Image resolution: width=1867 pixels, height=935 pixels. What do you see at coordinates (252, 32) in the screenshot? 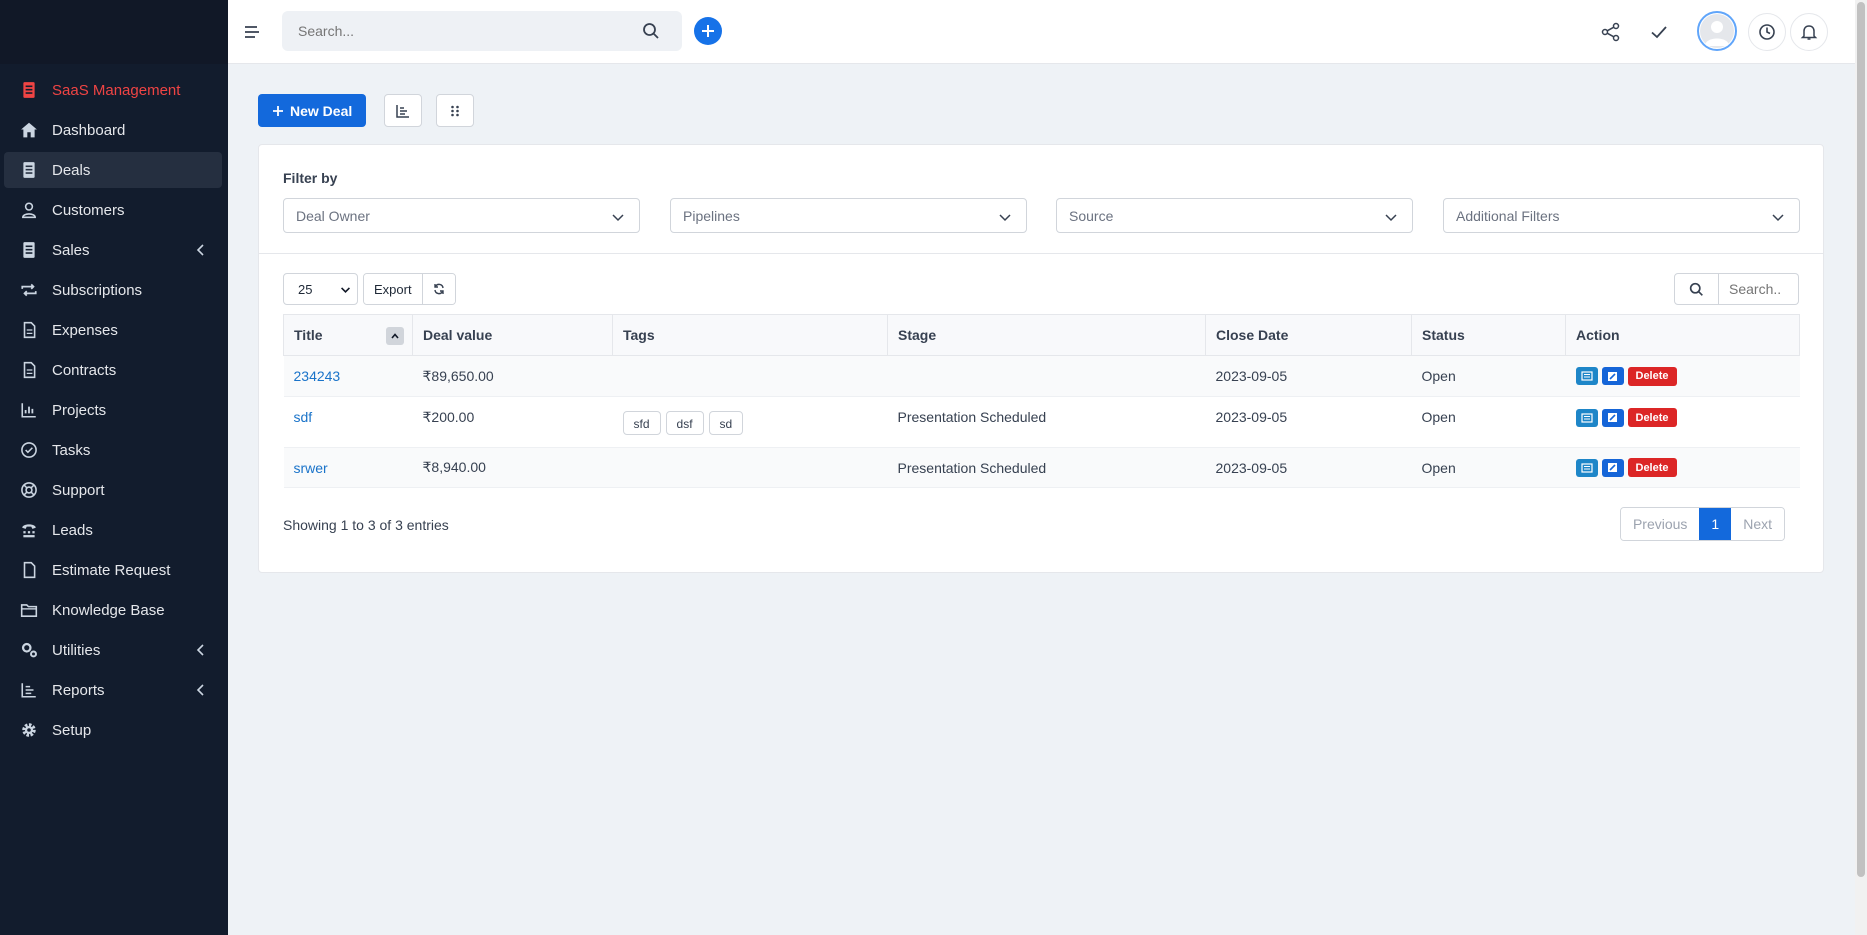
I see `menu-toggle-icon` at bounding box center [252, 32].